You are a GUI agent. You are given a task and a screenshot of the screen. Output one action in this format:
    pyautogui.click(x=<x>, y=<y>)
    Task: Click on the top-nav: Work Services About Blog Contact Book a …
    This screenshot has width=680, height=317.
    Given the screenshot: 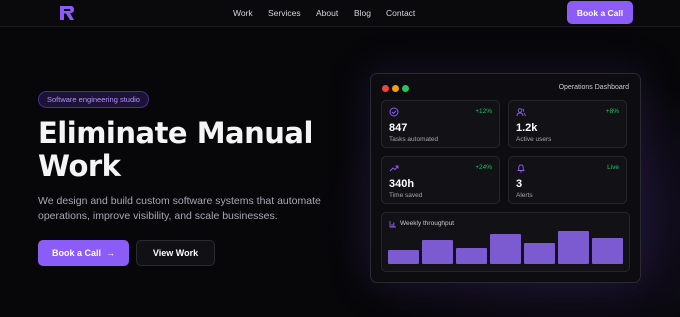 What is the action you would take?
    pyautogui.click(x=340, y=13)
    